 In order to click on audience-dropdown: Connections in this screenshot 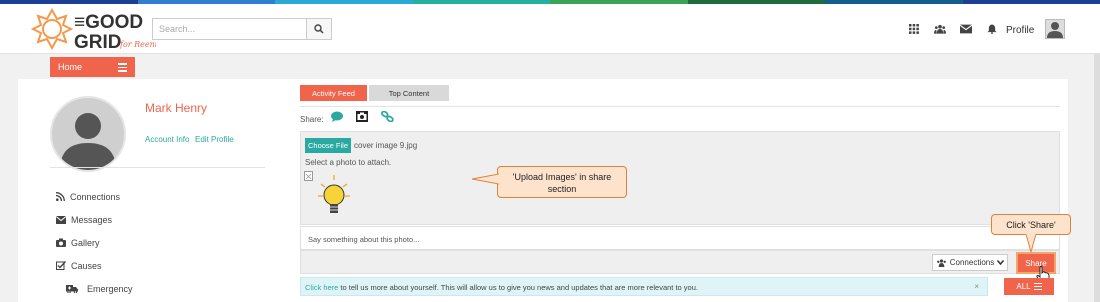, I will do `click(970, 262)`.